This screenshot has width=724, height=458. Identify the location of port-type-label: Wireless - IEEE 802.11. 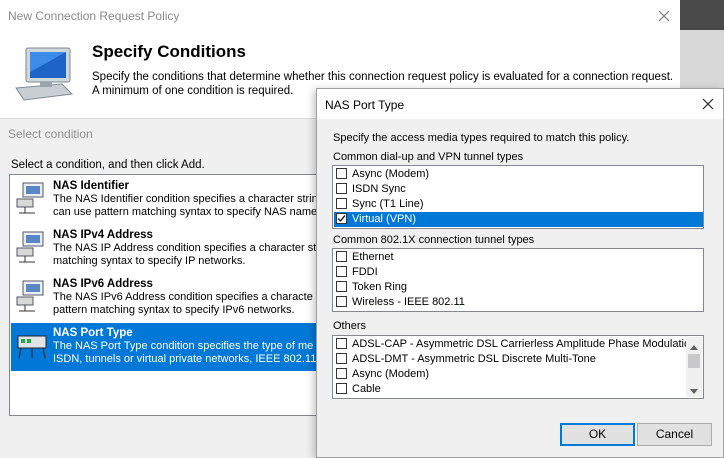
(408, 302).